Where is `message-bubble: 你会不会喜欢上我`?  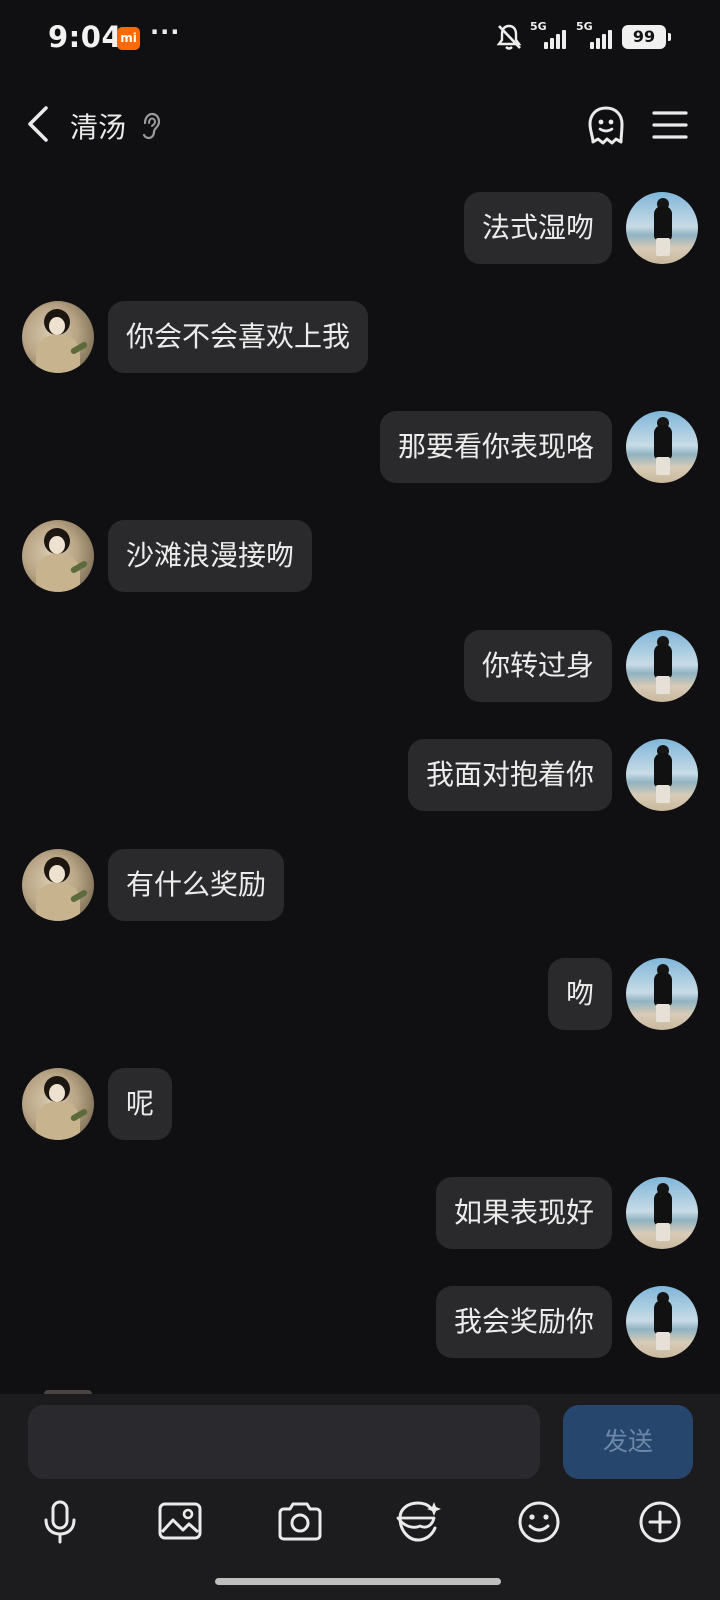
message-bubble: 你会不会喜欢上我 is located at coordinates (238, 337).